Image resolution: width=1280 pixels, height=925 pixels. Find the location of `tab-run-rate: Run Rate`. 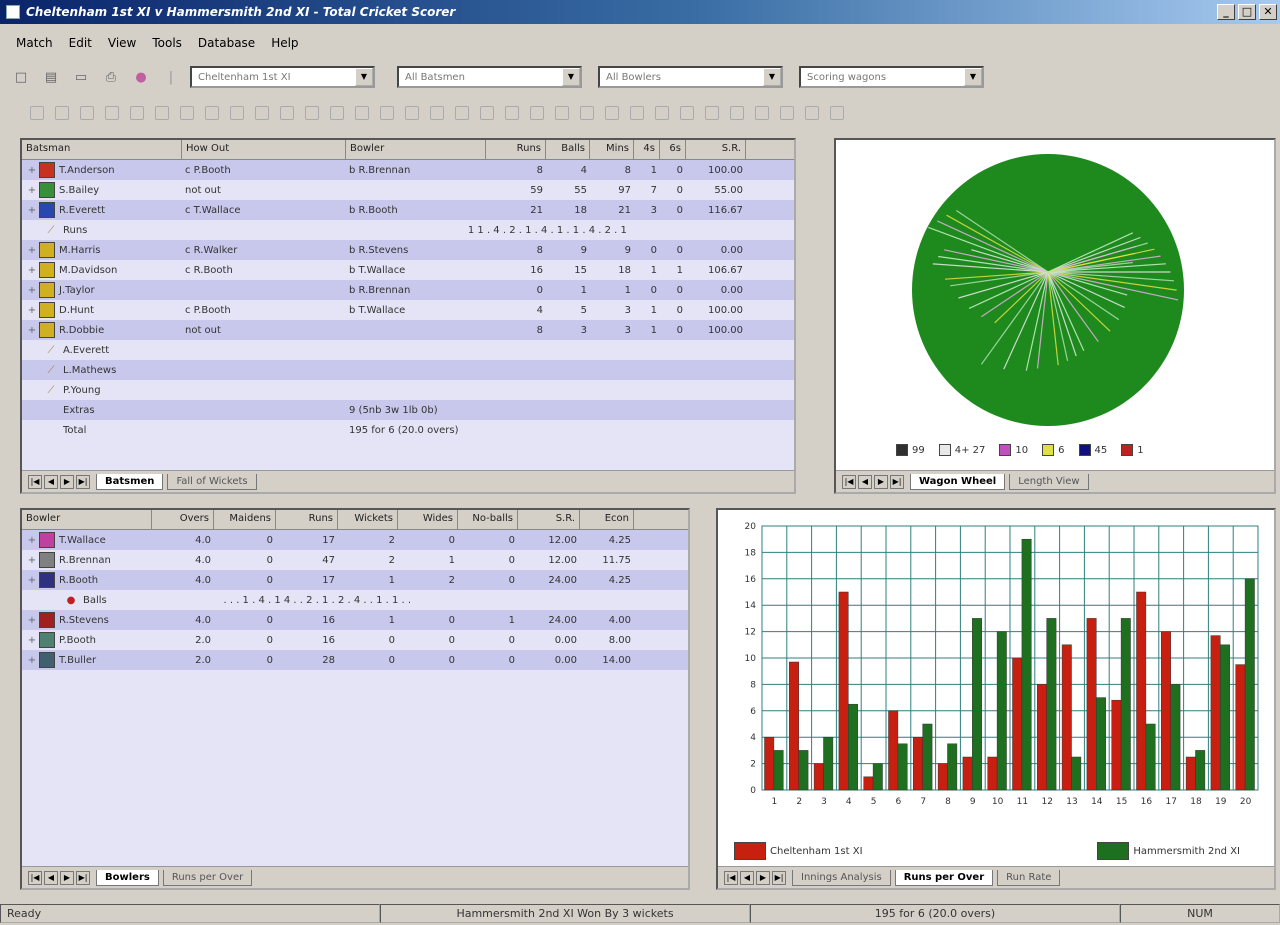

tab-run-rate: Run Rate is located at coordinates (1029, 877).